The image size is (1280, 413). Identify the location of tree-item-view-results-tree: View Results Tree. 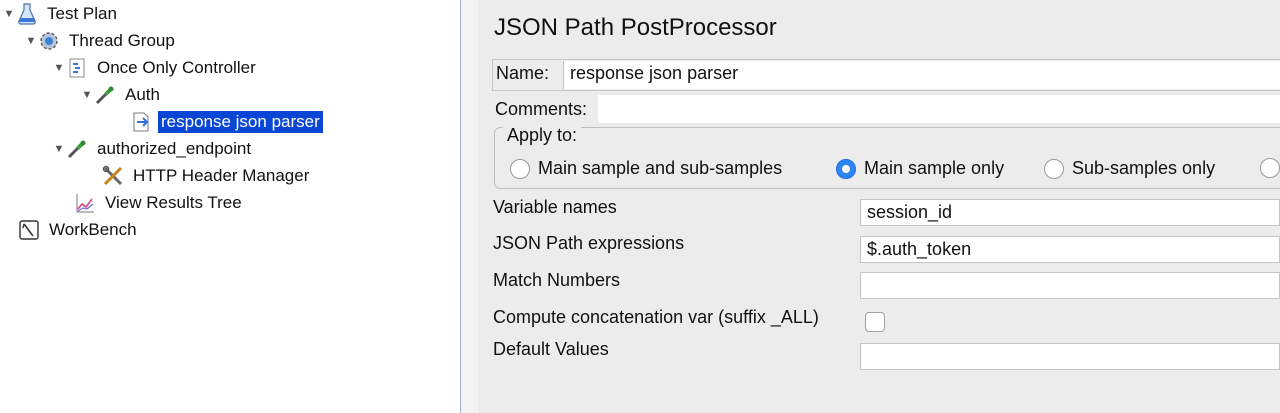
(159, 203).